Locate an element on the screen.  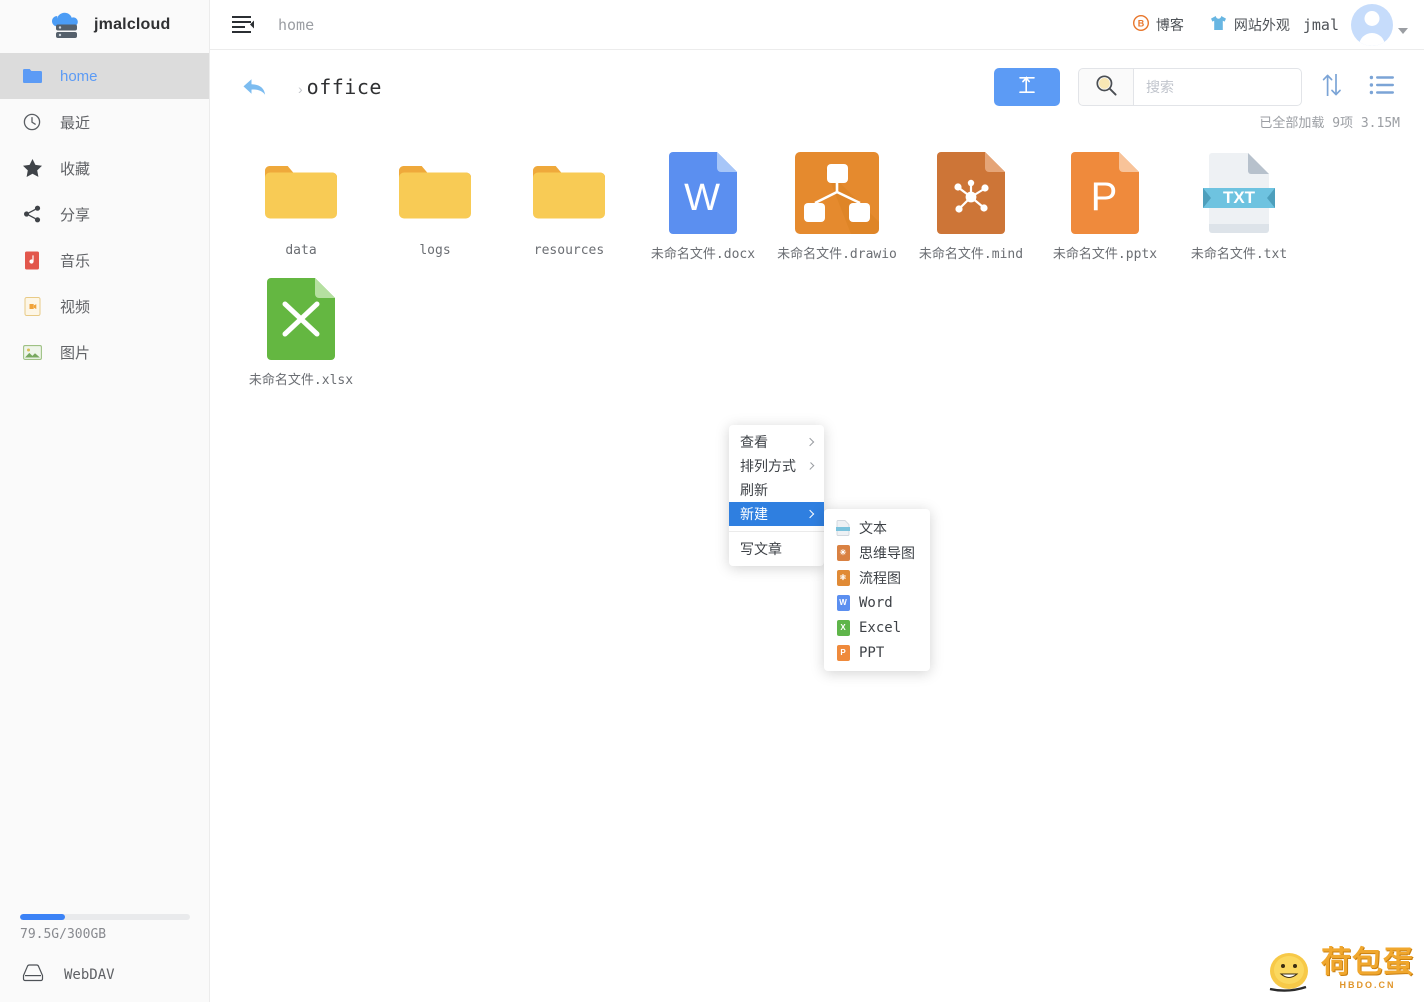
file-name-label: 未命名文件.mind is located at coordinates (971, 254).